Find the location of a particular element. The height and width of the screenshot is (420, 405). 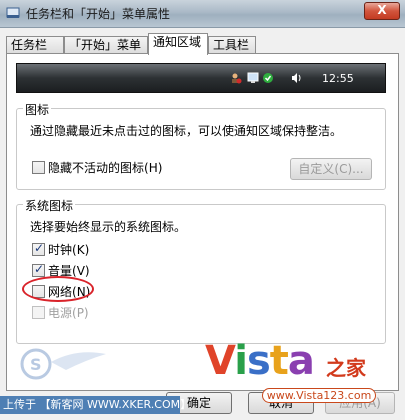

network-user-icon is located at coordinates (237, 78).